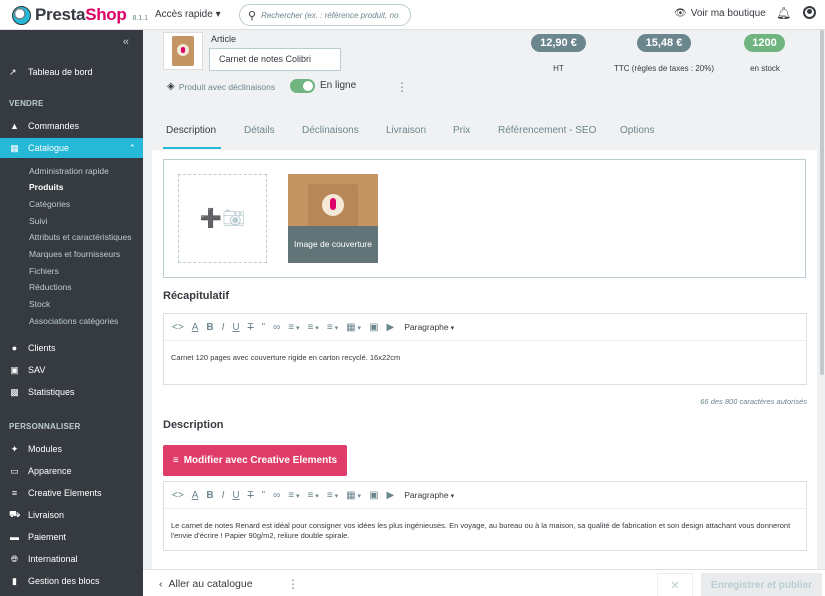 This screenshot has width=825, height=596. What do you see at coordinates (80, 15) in the screenshot?
I see `prestashop-logo: PrestaShop 8.1.1` at bounding box center [80, 15].